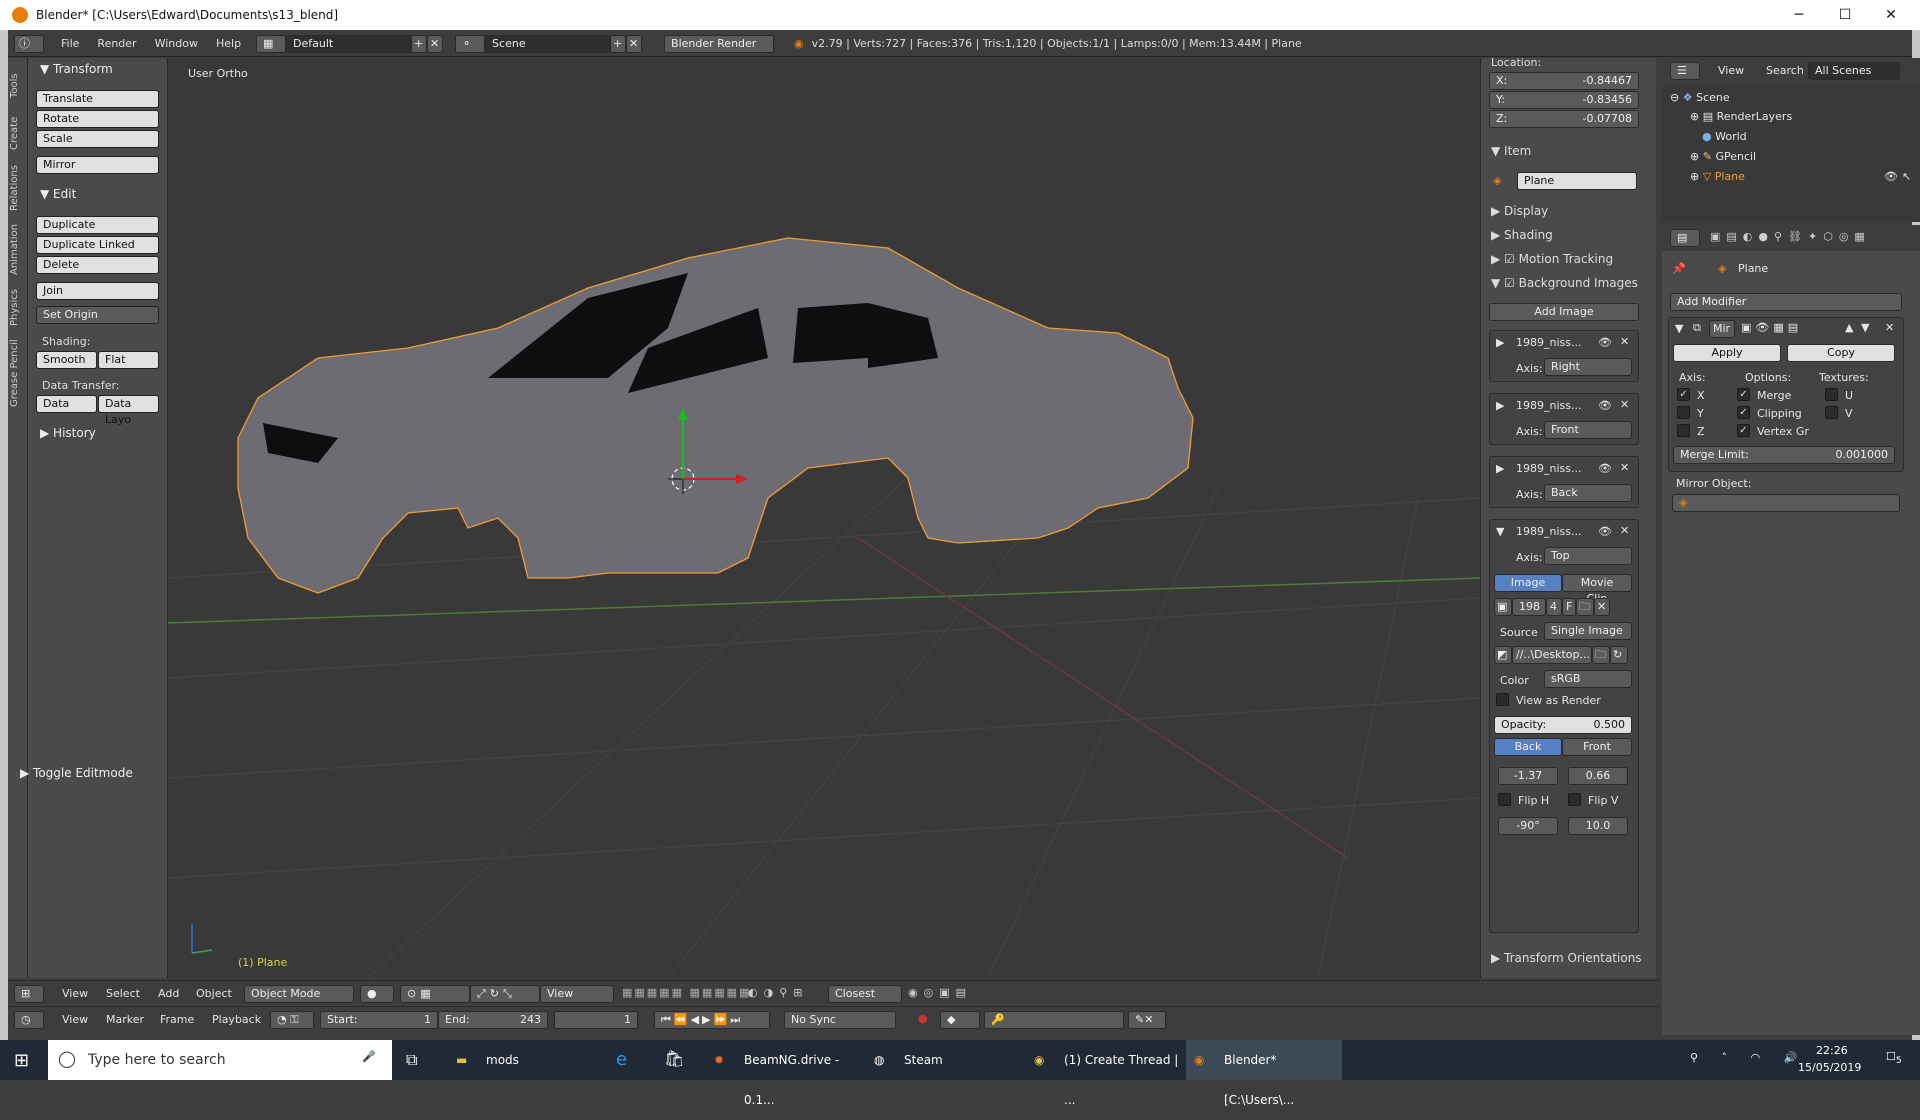 The image size is (1920, 1120). What do you see at coordinates (29, 1020) in the screenshot?
I see `timeline-editor-icon: ◷` at bounding box center [29, 1020].